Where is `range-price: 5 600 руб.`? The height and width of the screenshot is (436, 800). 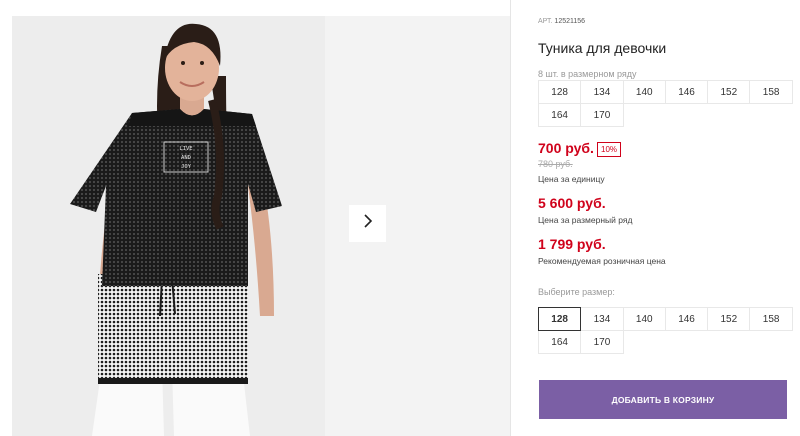 range-price: 5 600 руб. is located at coordinates (572, 203).